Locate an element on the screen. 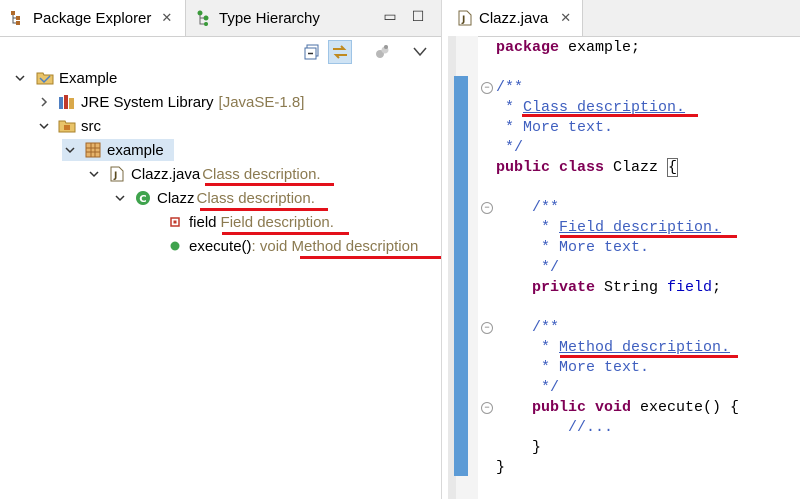  tree-item-class: C Clazz Class description. is located at coordinates (213, 198).